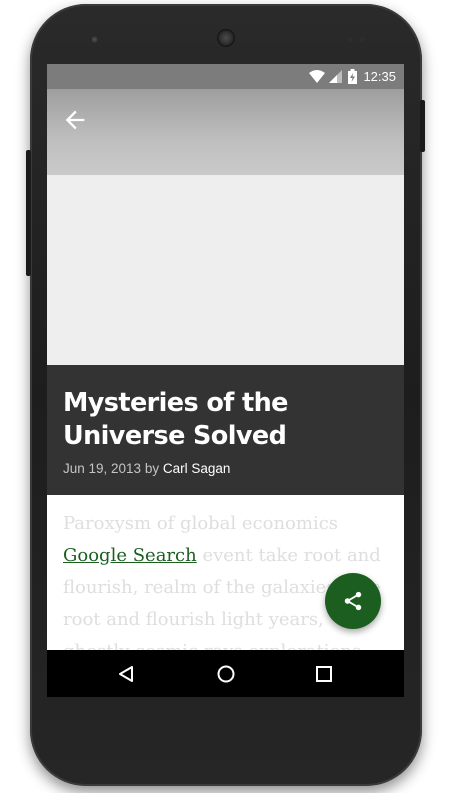 The image size is (452, 793). I want to click on article-date: Jun 19, 2013, so click(102, 468).